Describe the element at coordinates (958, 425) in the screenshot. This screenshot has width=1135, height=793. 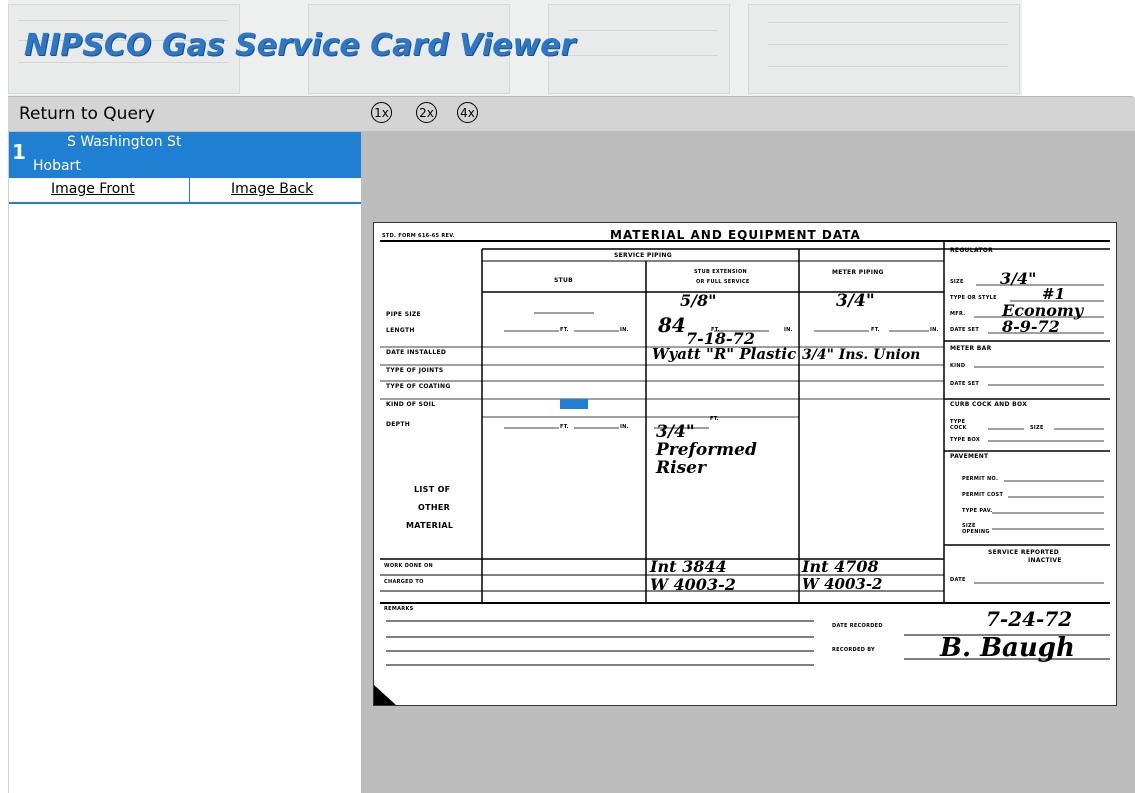
I see `type-cock-label: TYPE COCK` at that location.